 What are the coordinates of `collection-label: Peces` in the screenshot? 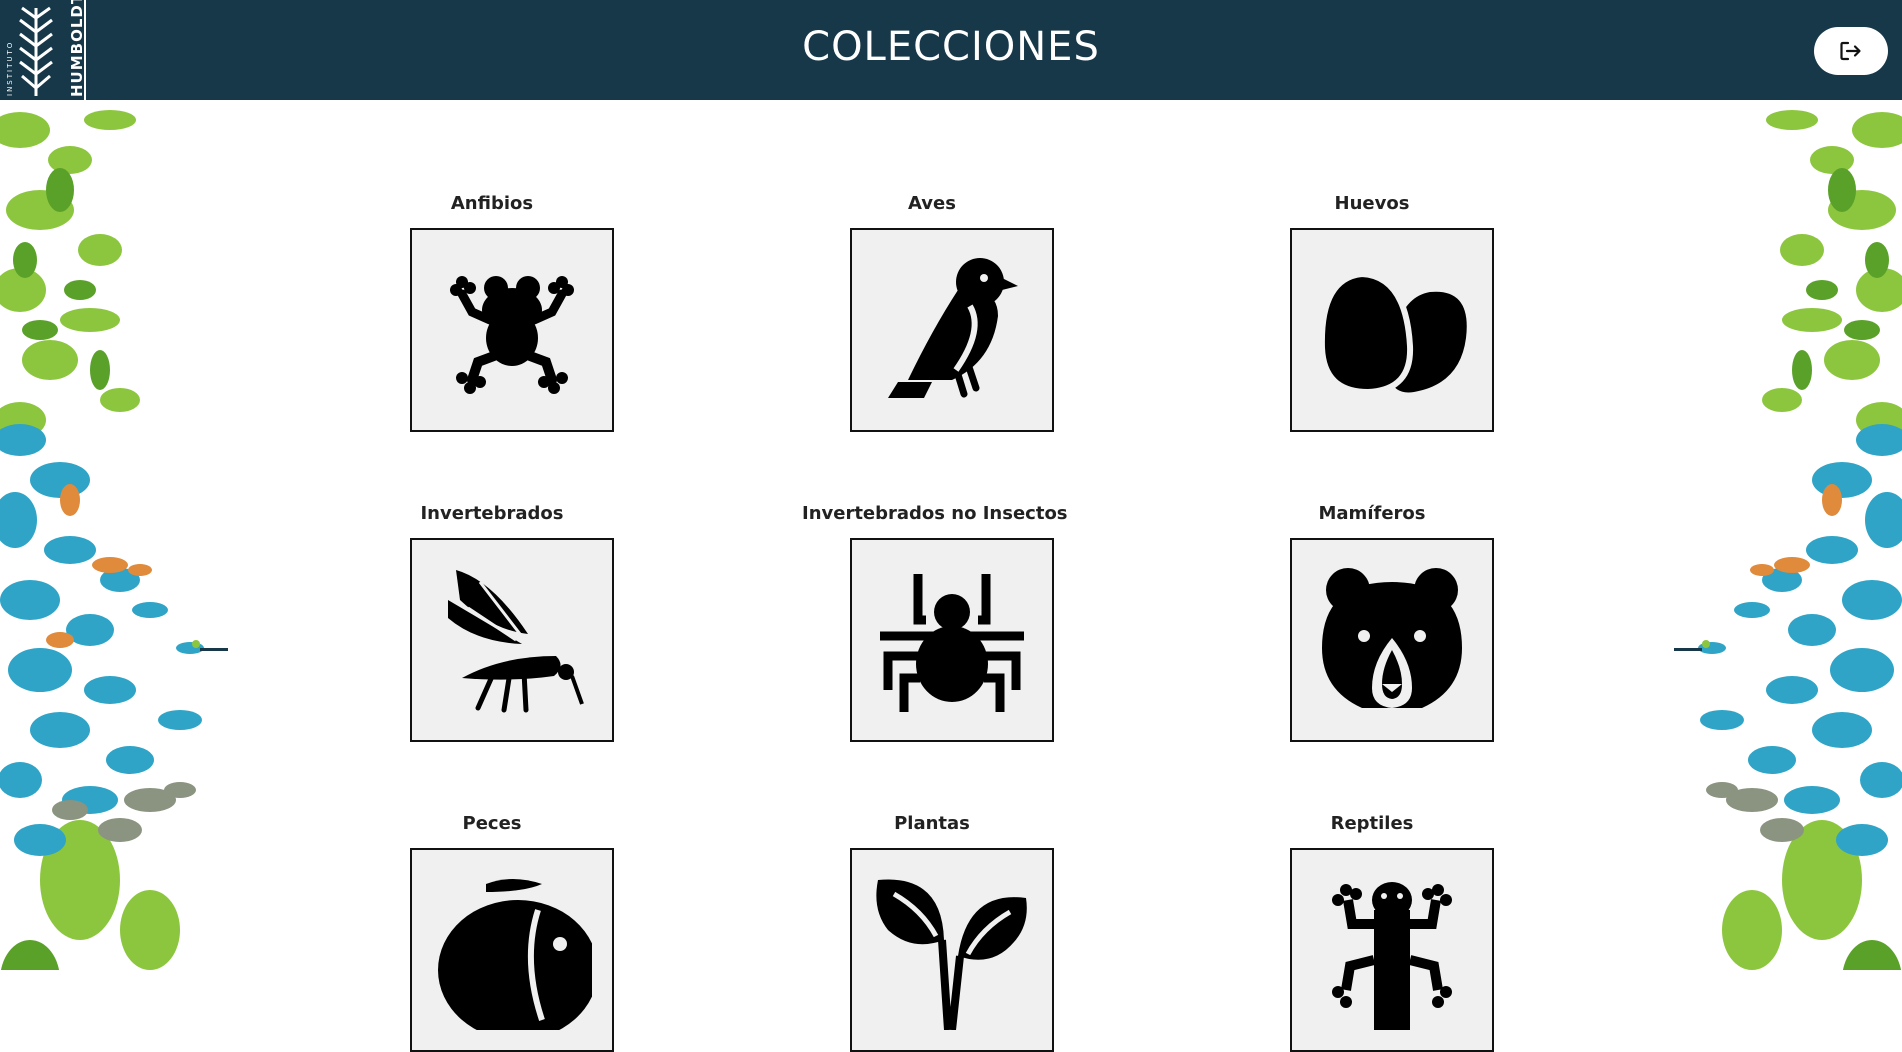 It's located at (492, 823).